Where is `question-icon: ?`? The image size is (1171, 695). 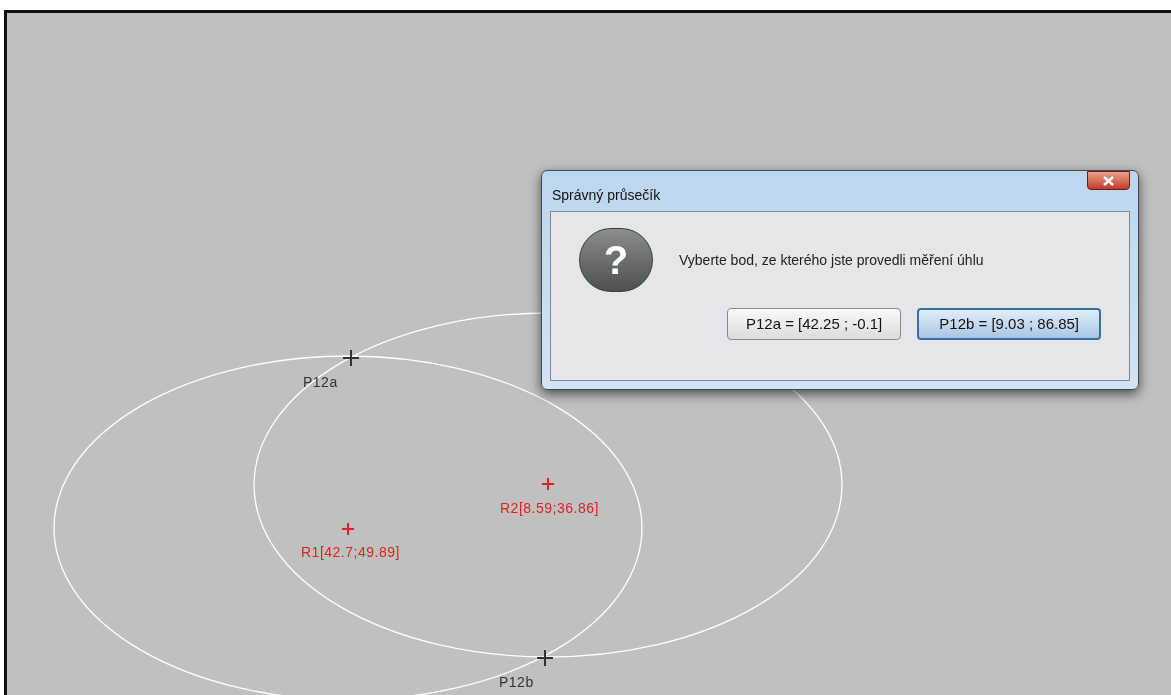 question-icon: ? is located at coordinates (616, 260).